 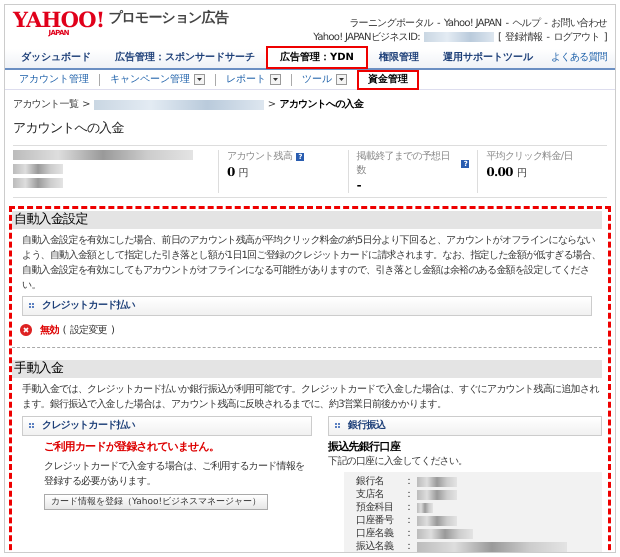 I want to click on nav-tab: 広告管理：スポンサードサーチ, so click(x=185, y=58).